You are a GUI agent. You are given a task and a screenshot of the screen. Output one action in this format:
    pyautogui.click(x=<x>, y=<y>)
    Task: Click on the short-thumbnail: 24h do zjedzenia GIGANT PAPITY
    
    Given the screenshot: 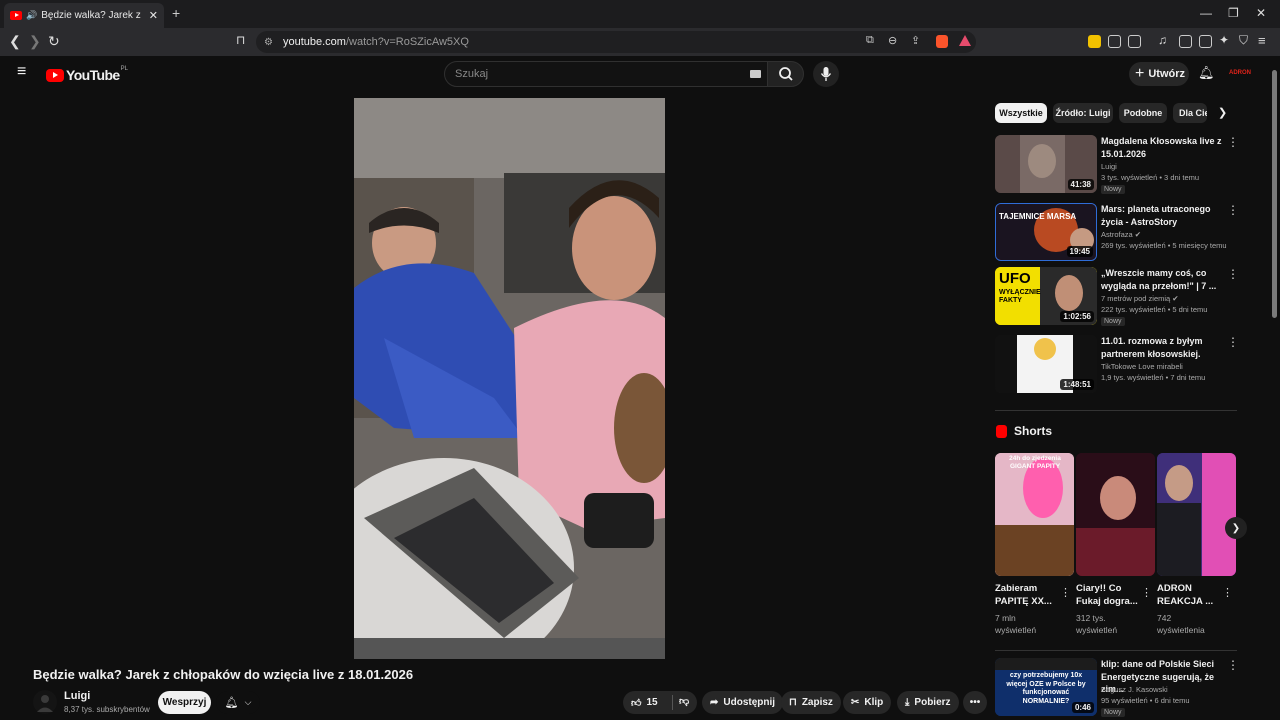 What is the action you would take?
    pyautogui.click(x=1034, y=514)
    